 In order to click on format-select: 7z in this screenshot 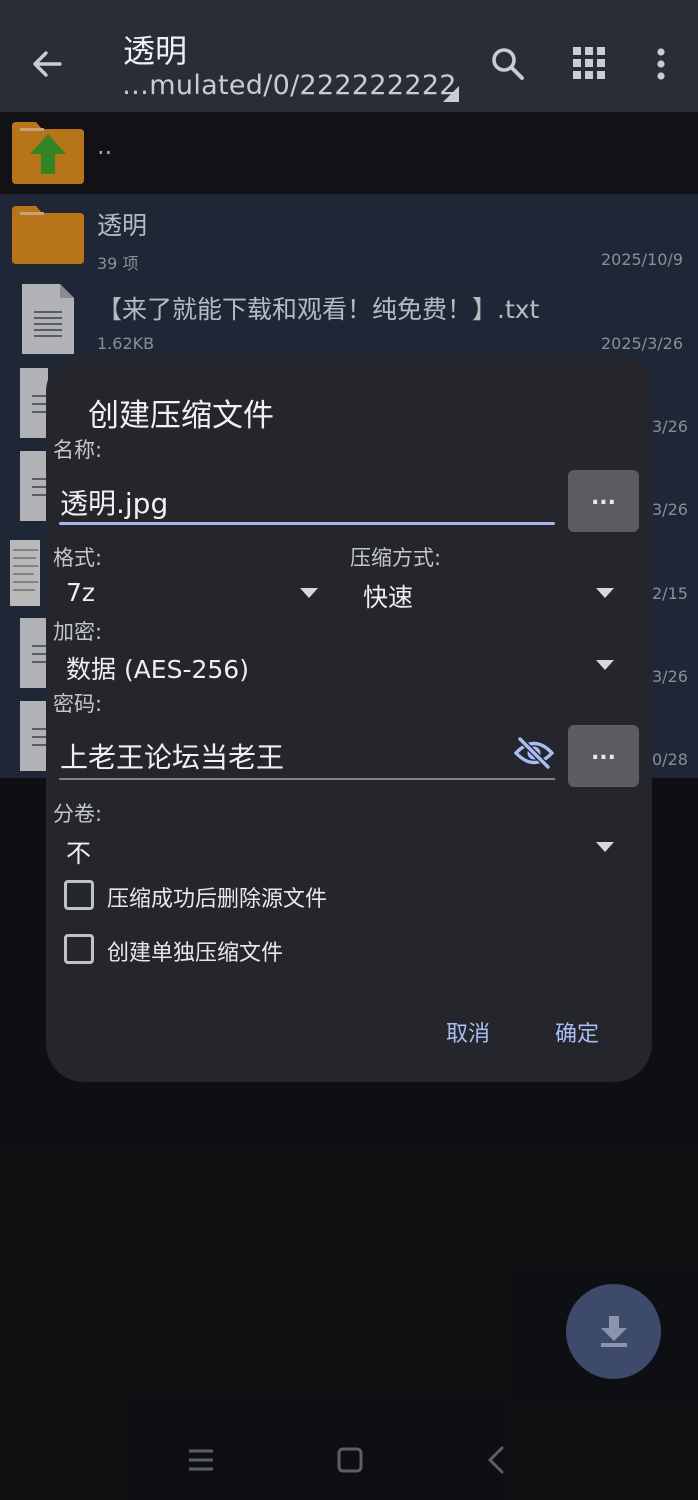, I will do `click(80, 592)`.